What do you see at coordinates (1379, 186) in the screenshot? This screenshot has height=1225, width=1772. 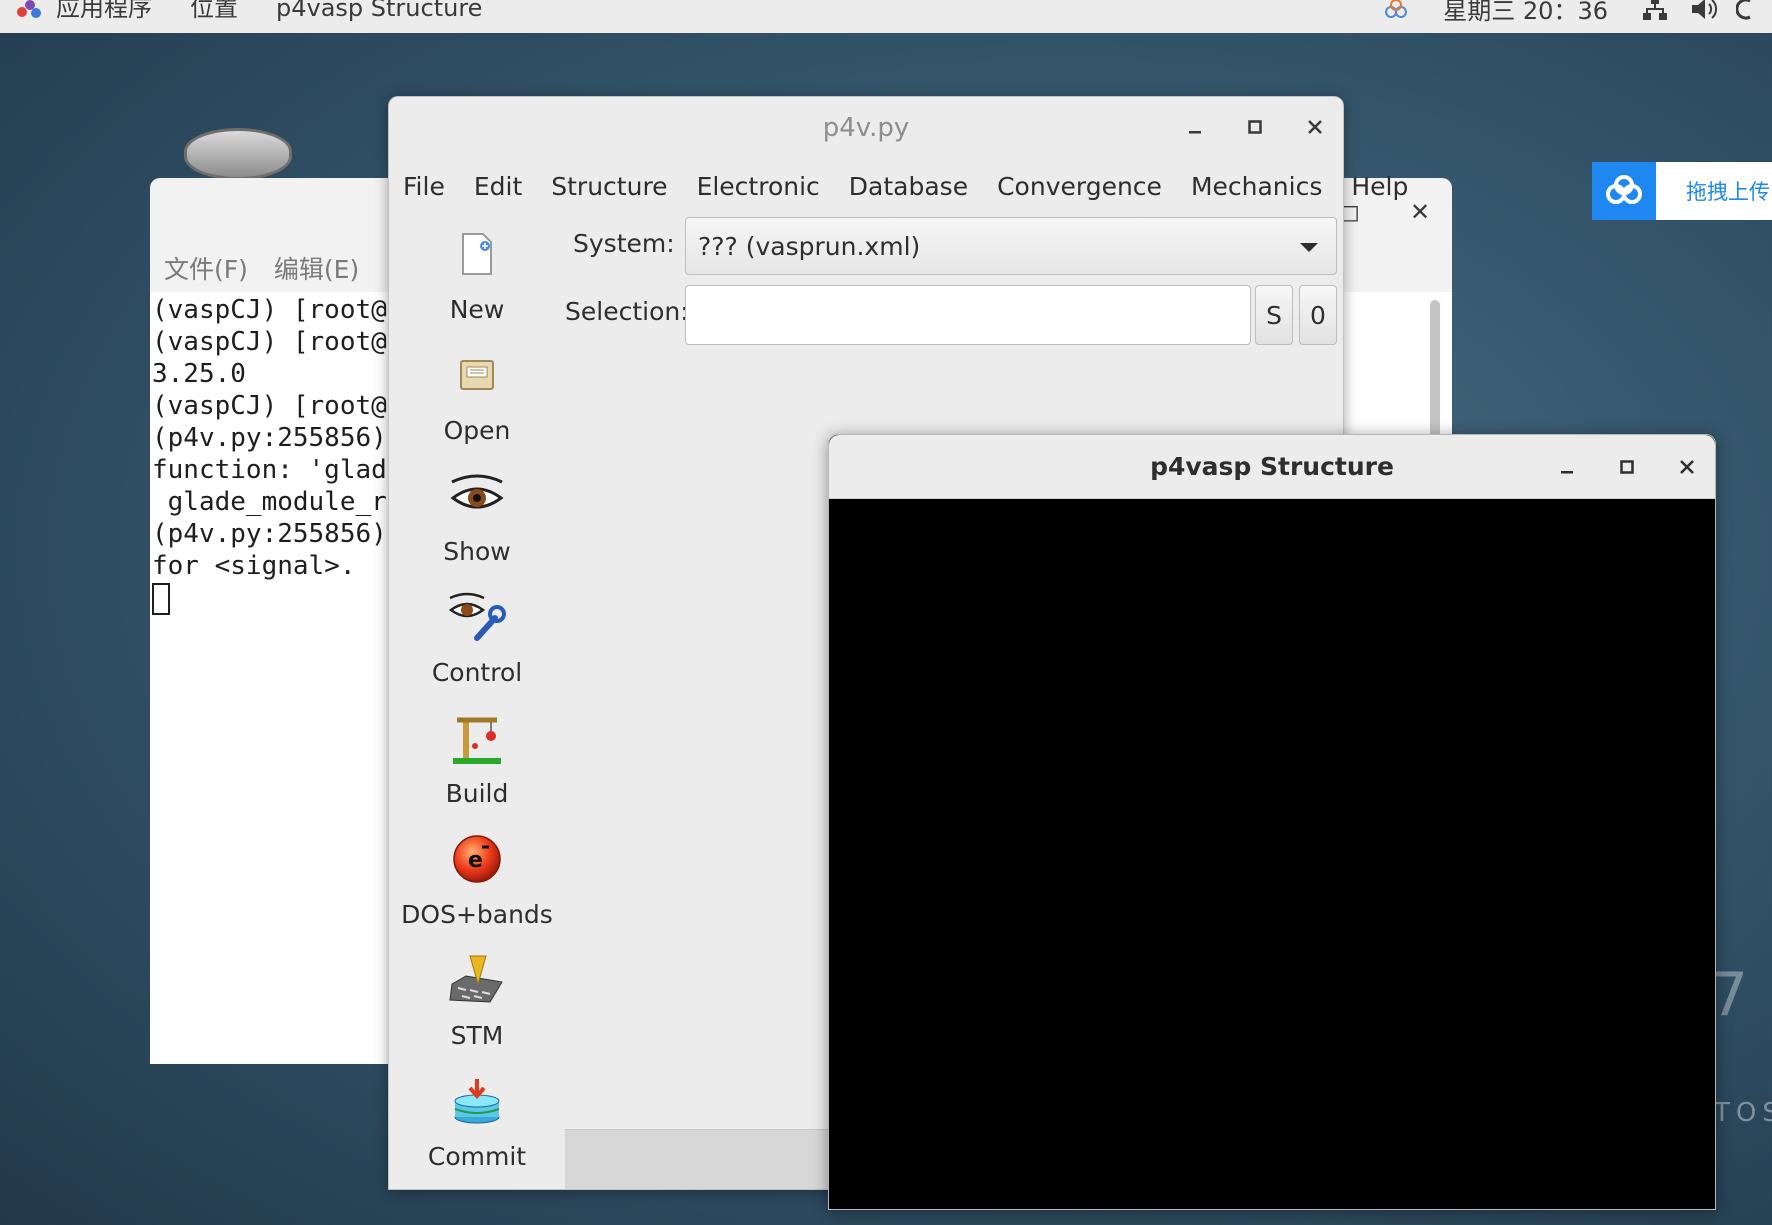 I see `menu-help: Help` at bounding box center [1379, 186].